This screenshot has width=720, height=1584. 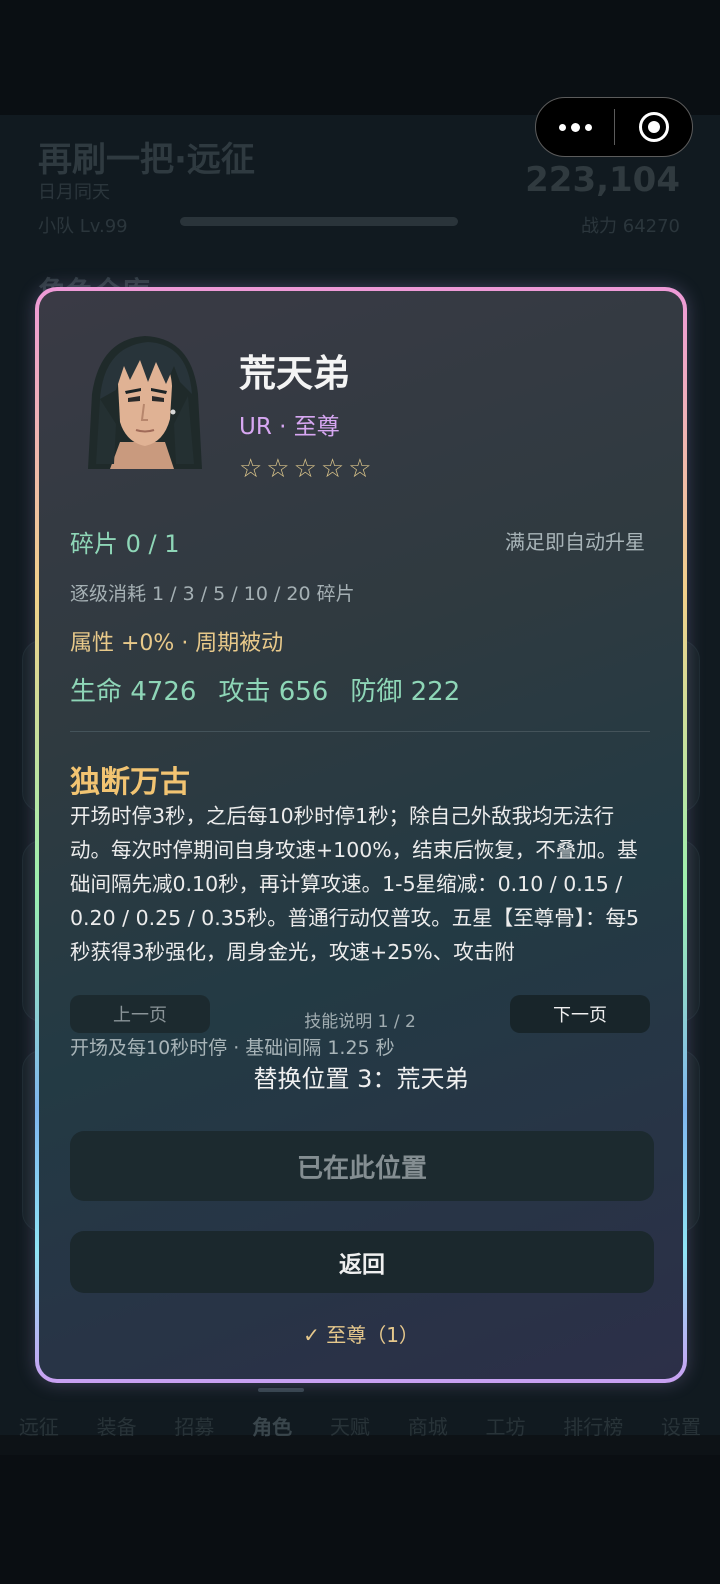 I want to click on bg-nav-indicator, so click(x=281, y=1390).